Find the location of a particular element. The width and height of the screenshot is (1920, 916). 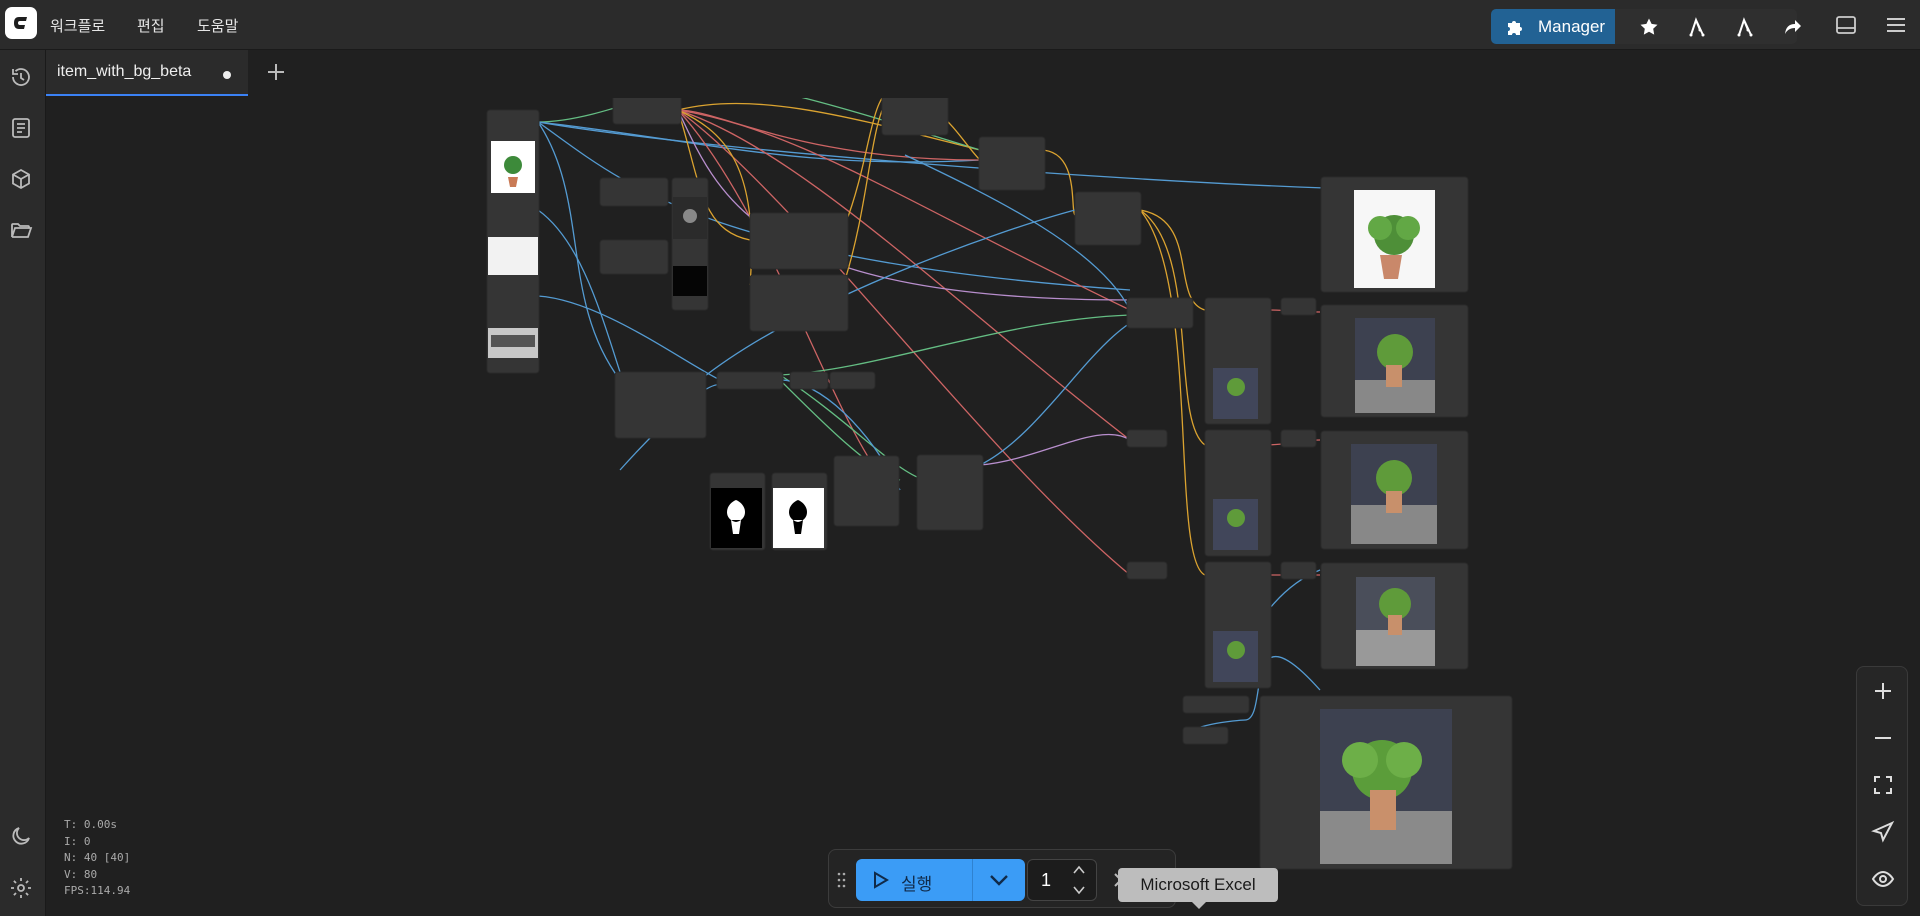

chevron-up-icon is located at coordinates (1079, 870).